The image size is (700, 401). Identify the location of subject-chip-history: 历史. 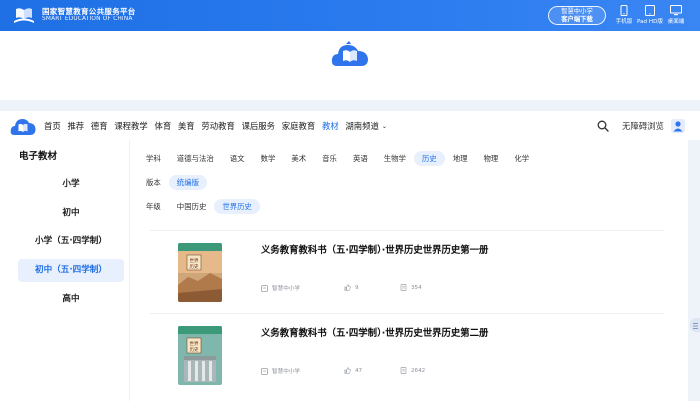
(429, 158).